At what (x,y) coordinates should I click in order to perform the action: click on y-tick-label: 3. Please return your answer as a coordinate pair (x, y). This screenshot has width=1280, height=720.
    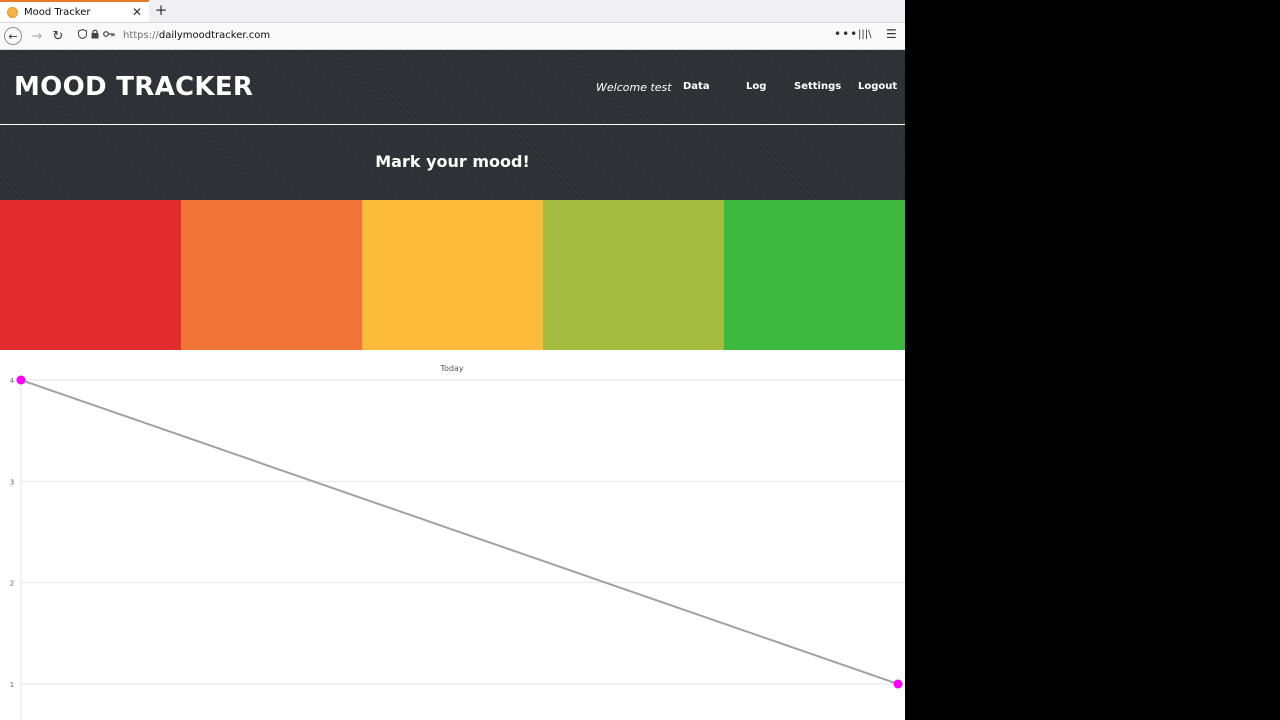
    Looking at the image, I should click on (12, 482).